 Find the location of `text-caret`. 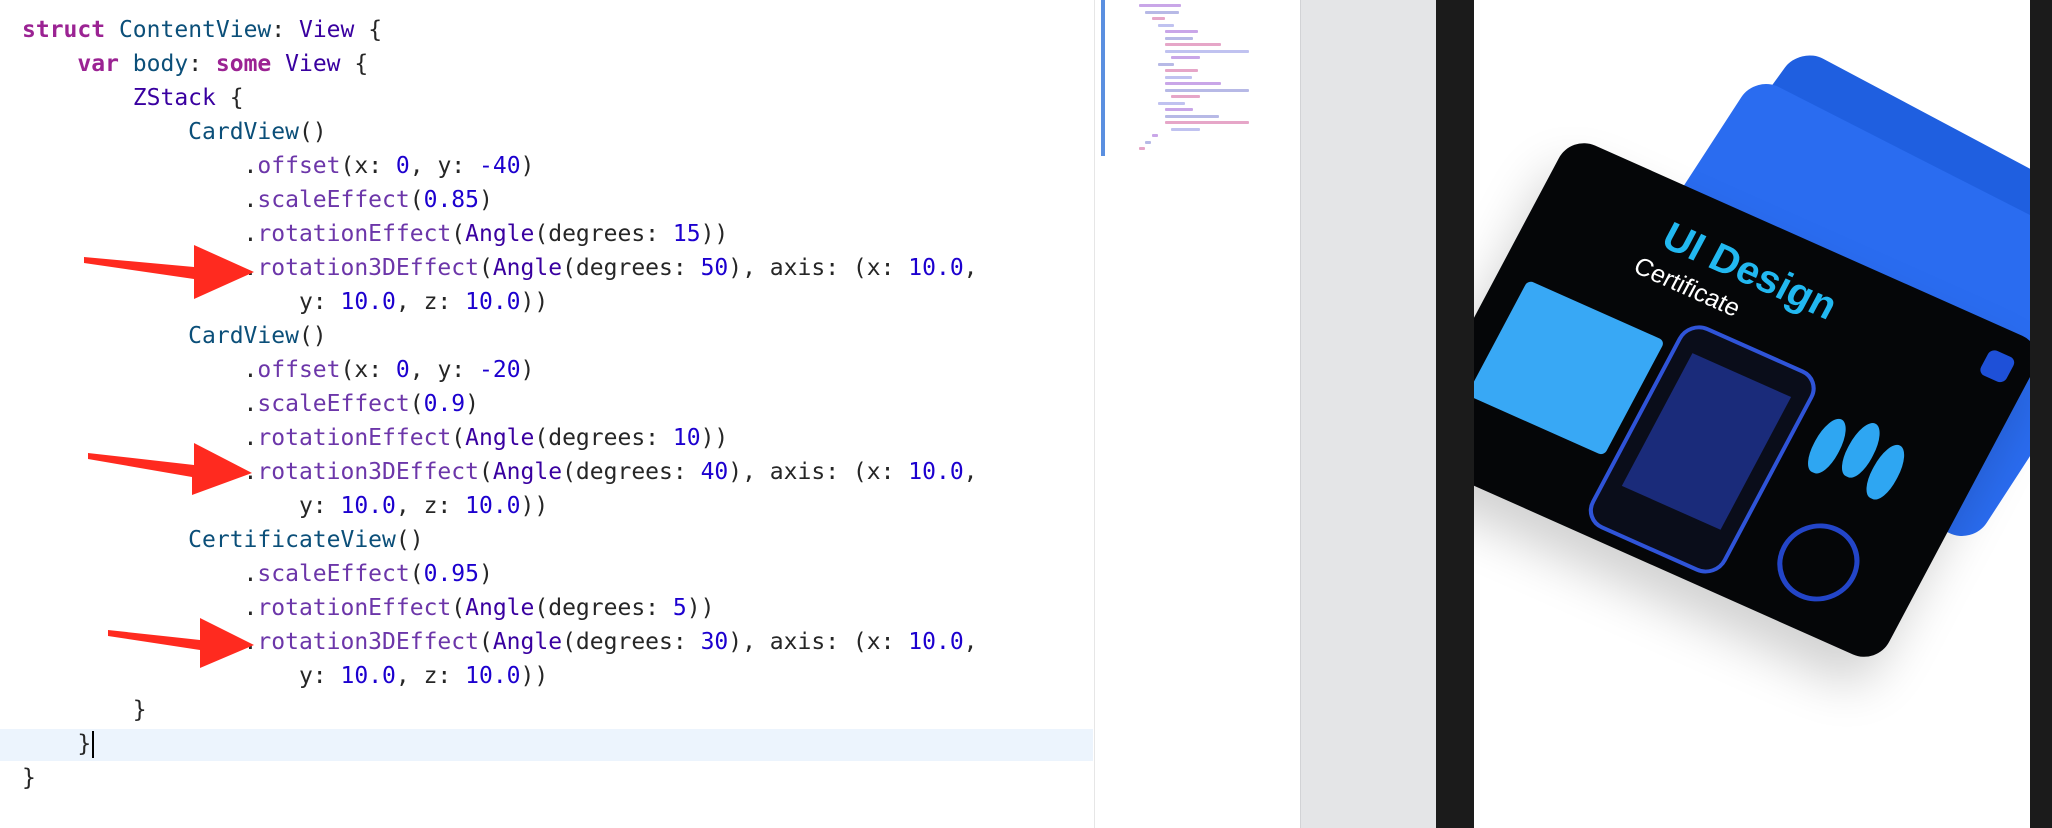

text-caret is located at coordinates (93, 744).